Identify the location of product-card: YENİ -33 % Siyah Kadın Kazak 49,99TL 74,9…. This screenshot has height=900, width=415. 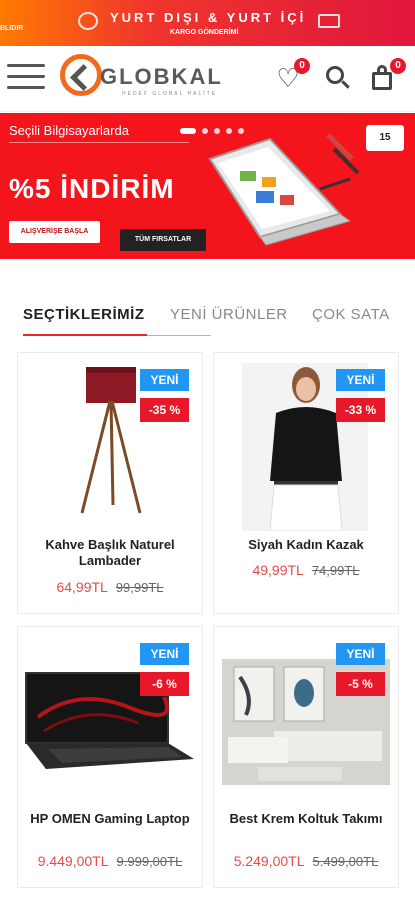
(306, 483).